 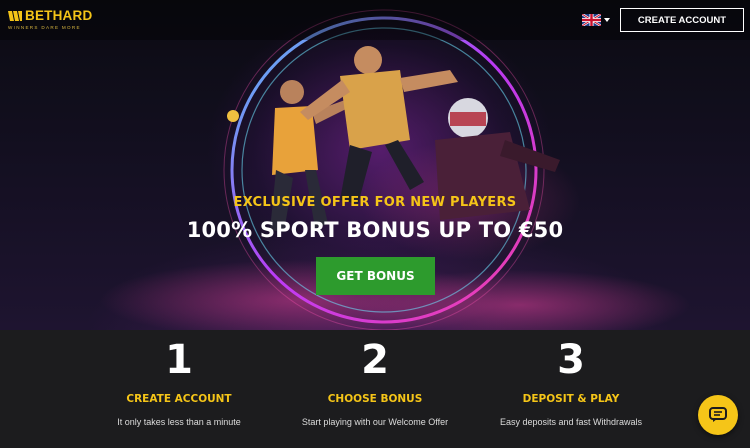 What do you see at coordinates (375, 20) in the screenshot?
I see `top-navigation-bar: BETHARD WINNERS DARE MORE CREATE ACCOUNT` at bounding box center [375, 20].